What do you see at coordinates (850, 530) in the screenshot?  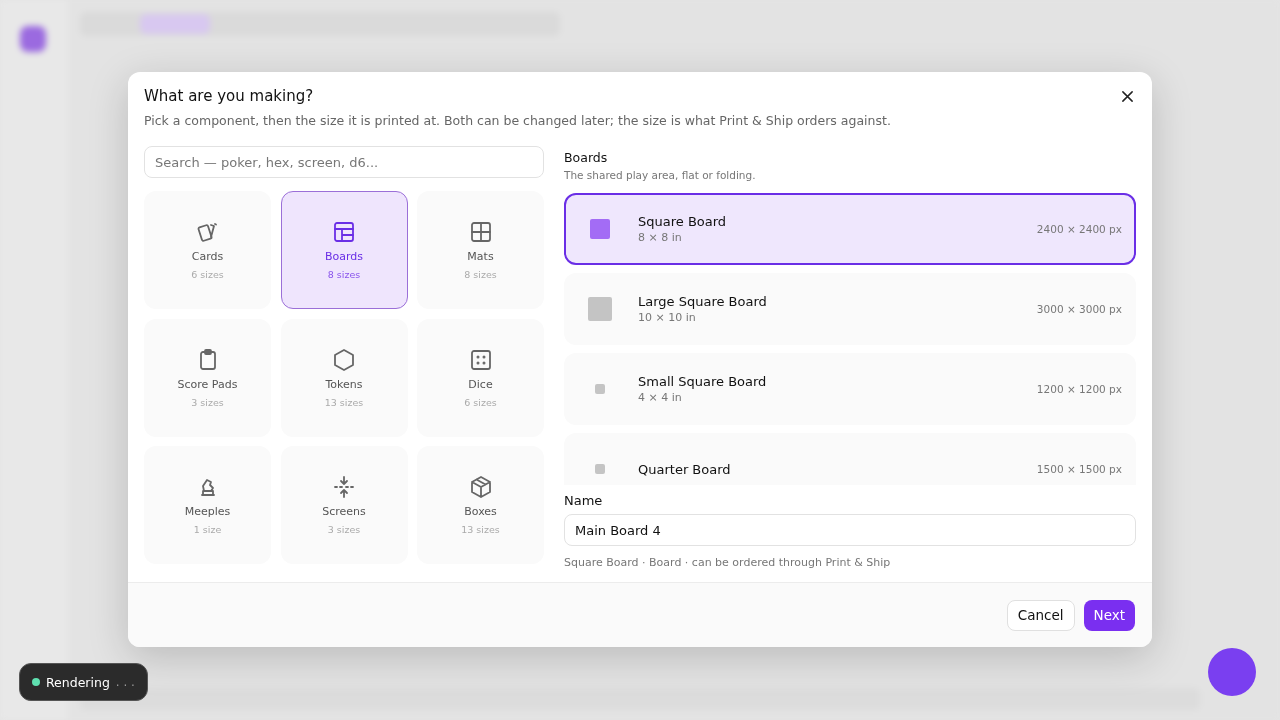 I see `name-field: Main Board 4` at bounding box center [850, 530].